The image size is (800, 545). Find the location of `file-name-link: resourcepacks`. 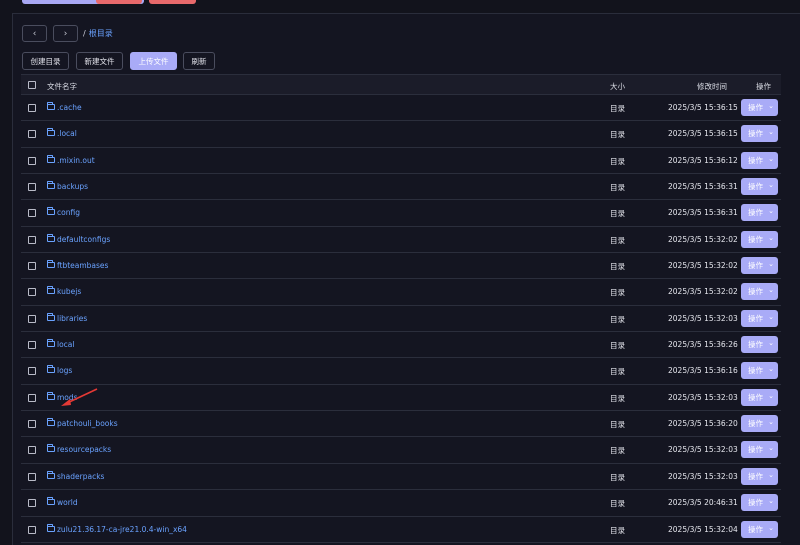

file-name-link: resourcepacks is located at coordinates (84, 449).